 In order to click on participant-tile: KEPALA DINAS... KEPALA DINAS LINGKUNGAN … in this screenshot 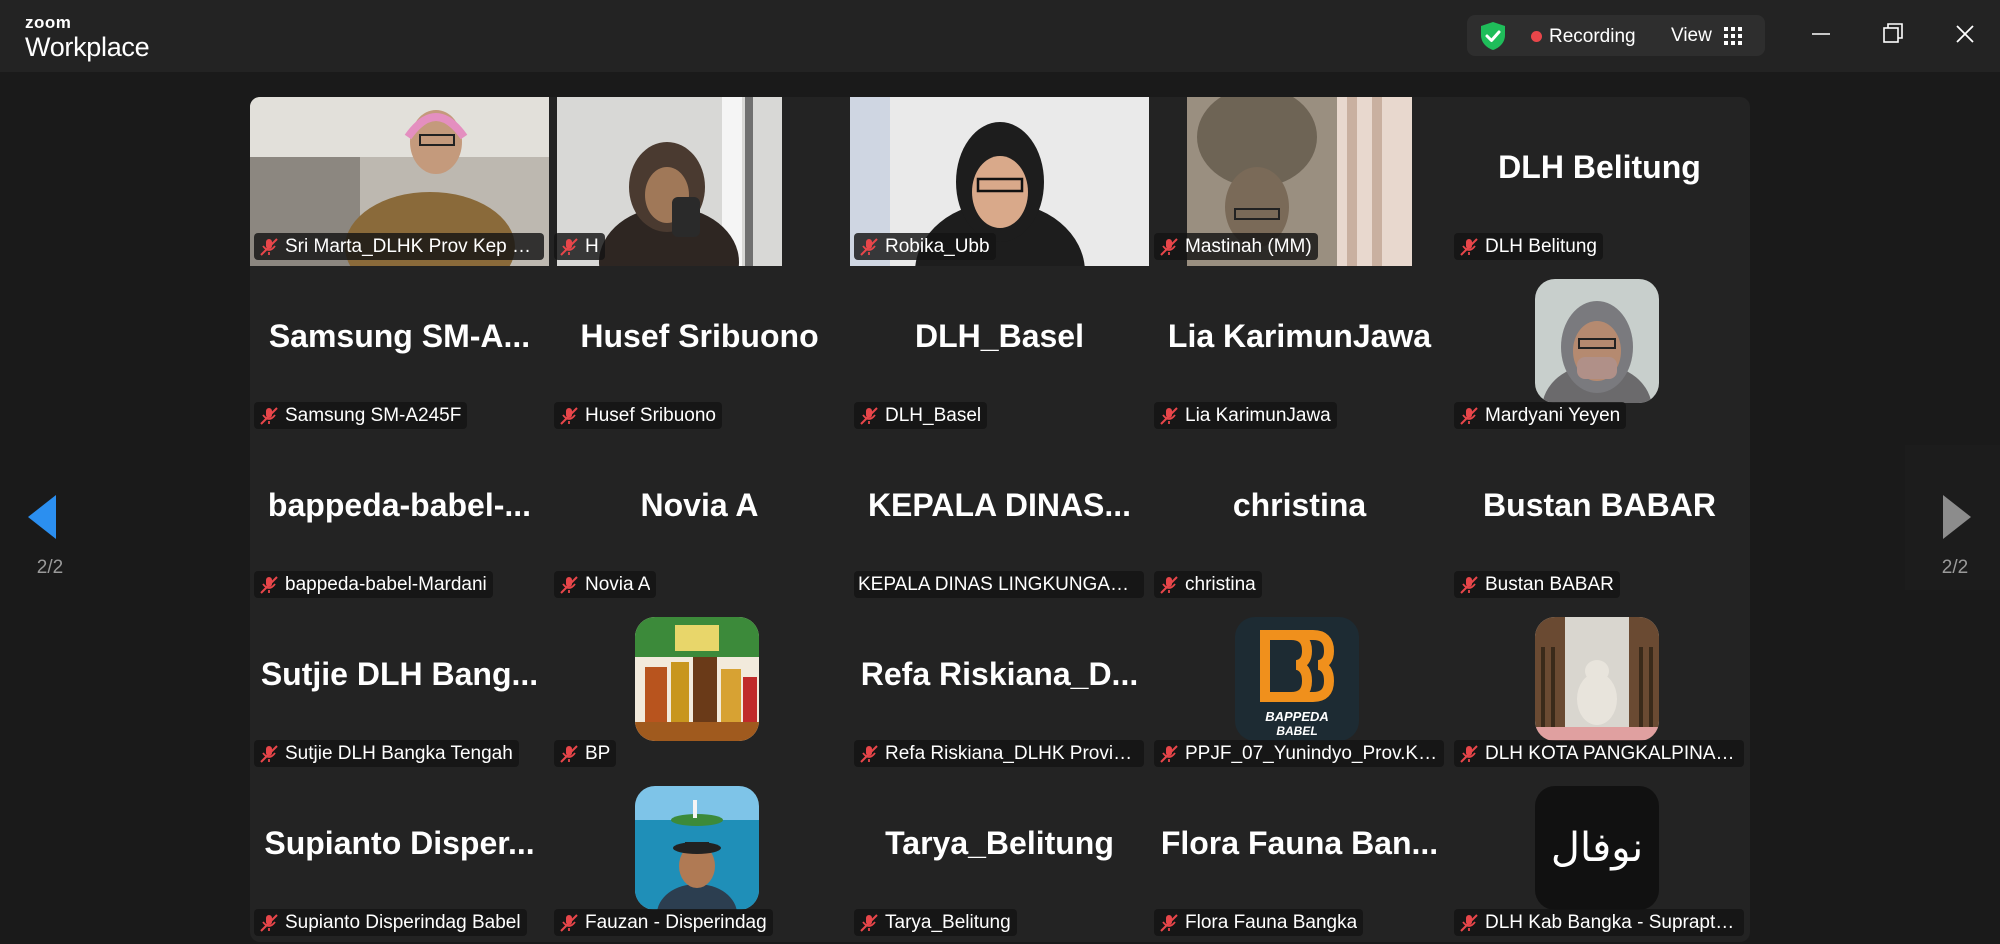, I will do `click(999, 519)`.